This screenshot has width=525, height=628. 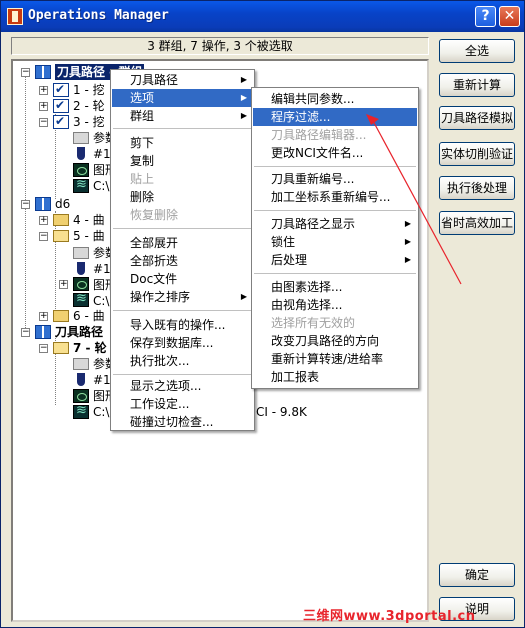 What do you see at coordinates (389, 616) in the screenshot?
I see `watermark-text: 三维网www.3dportal.cn` at bounding box center [389, 616].